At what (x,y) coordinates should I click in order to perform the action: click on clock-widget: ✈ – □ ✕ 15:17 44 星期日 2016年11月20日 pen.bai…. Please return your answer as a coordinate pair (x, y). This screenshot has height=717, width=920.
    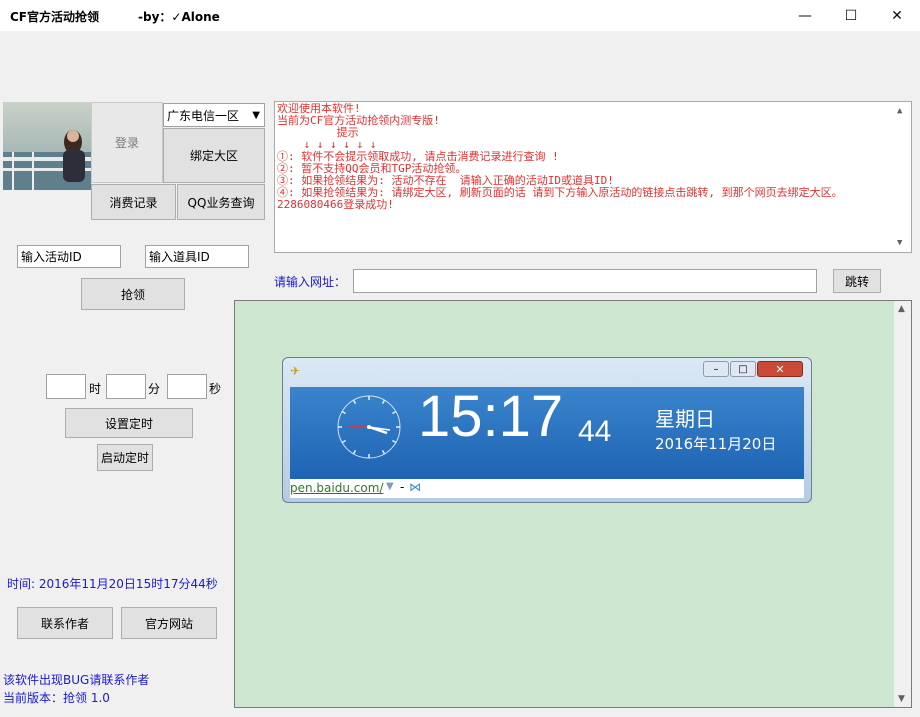
    Looking at the image, I should click on (547, 430).